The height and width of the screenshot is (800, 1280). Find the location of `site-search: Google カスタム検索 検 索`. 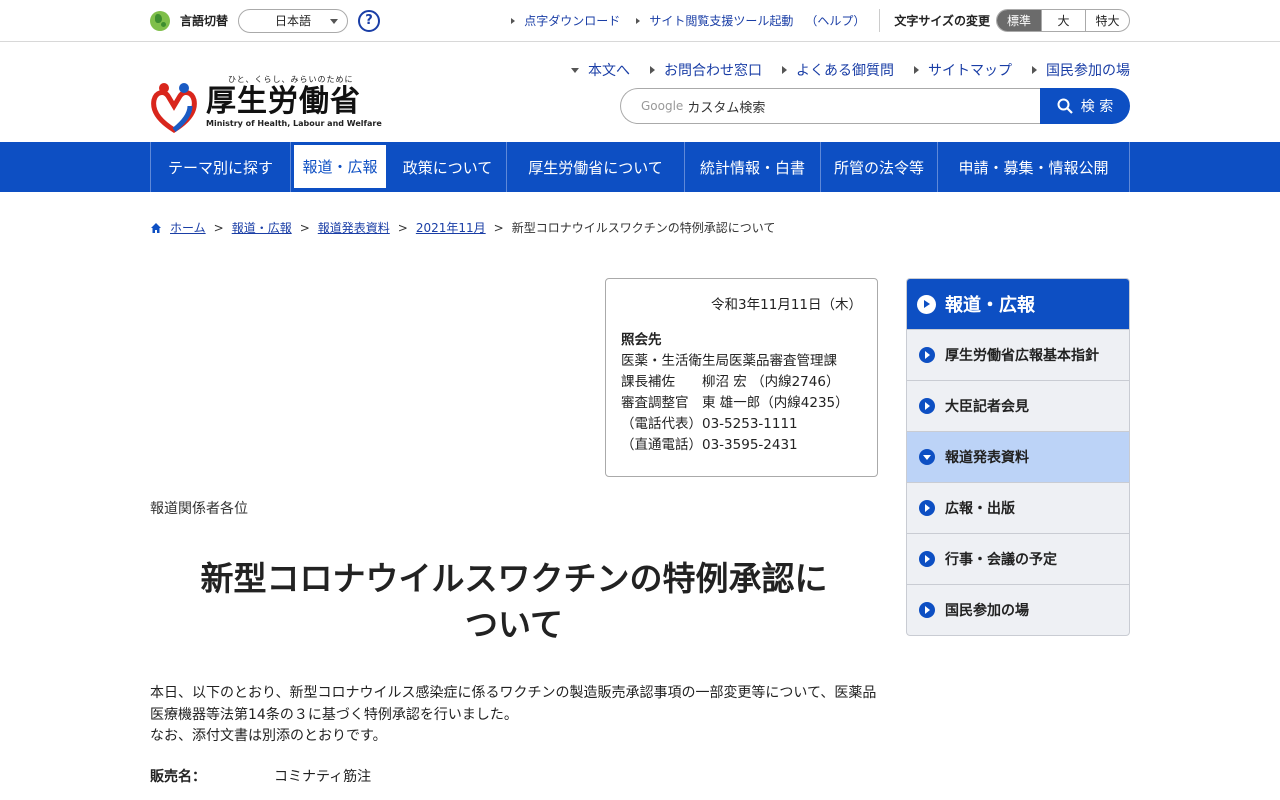

site-search: Google カスタム検索 検 索 is located at coordinates (875, 106).